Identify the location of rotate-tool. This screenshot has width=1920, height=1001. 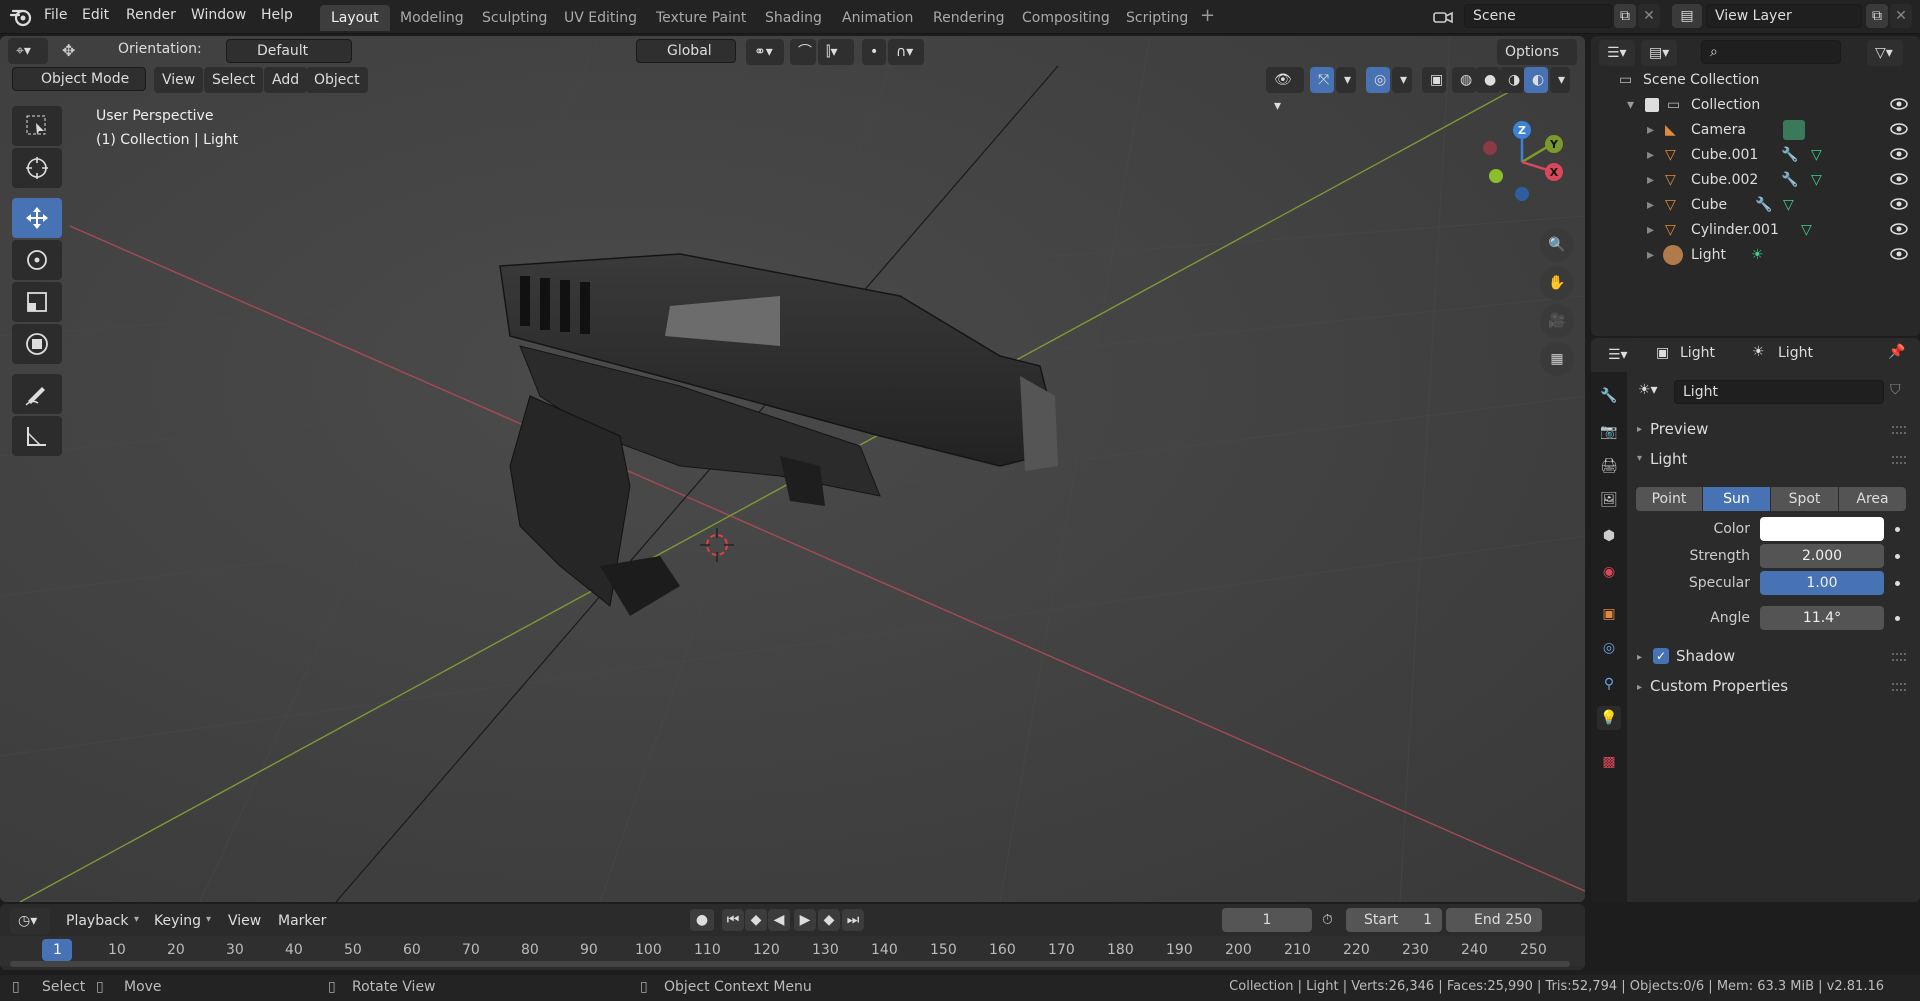
(37, 260).